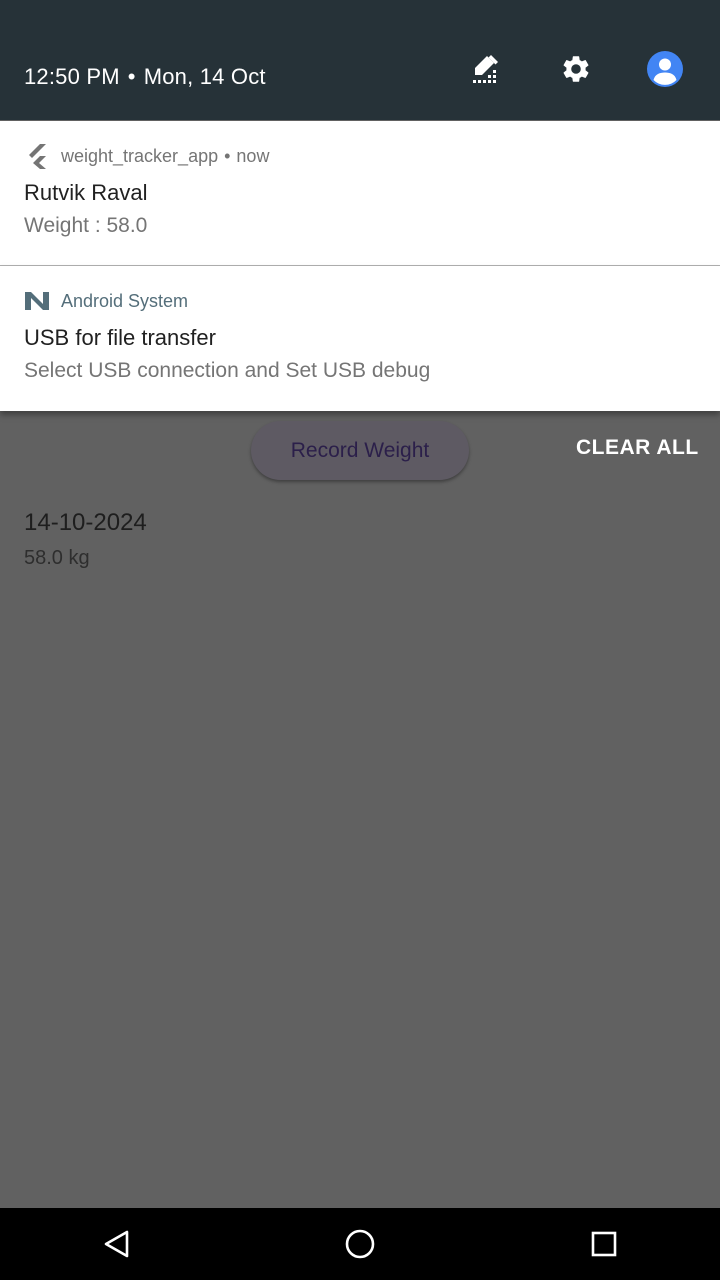 This screenshot has height=1280, width=720. What do you see at coordinates (86, 225) in the screenshot?
I see `notification-text: Weight : 58.0` at bounding box center [86, 225].